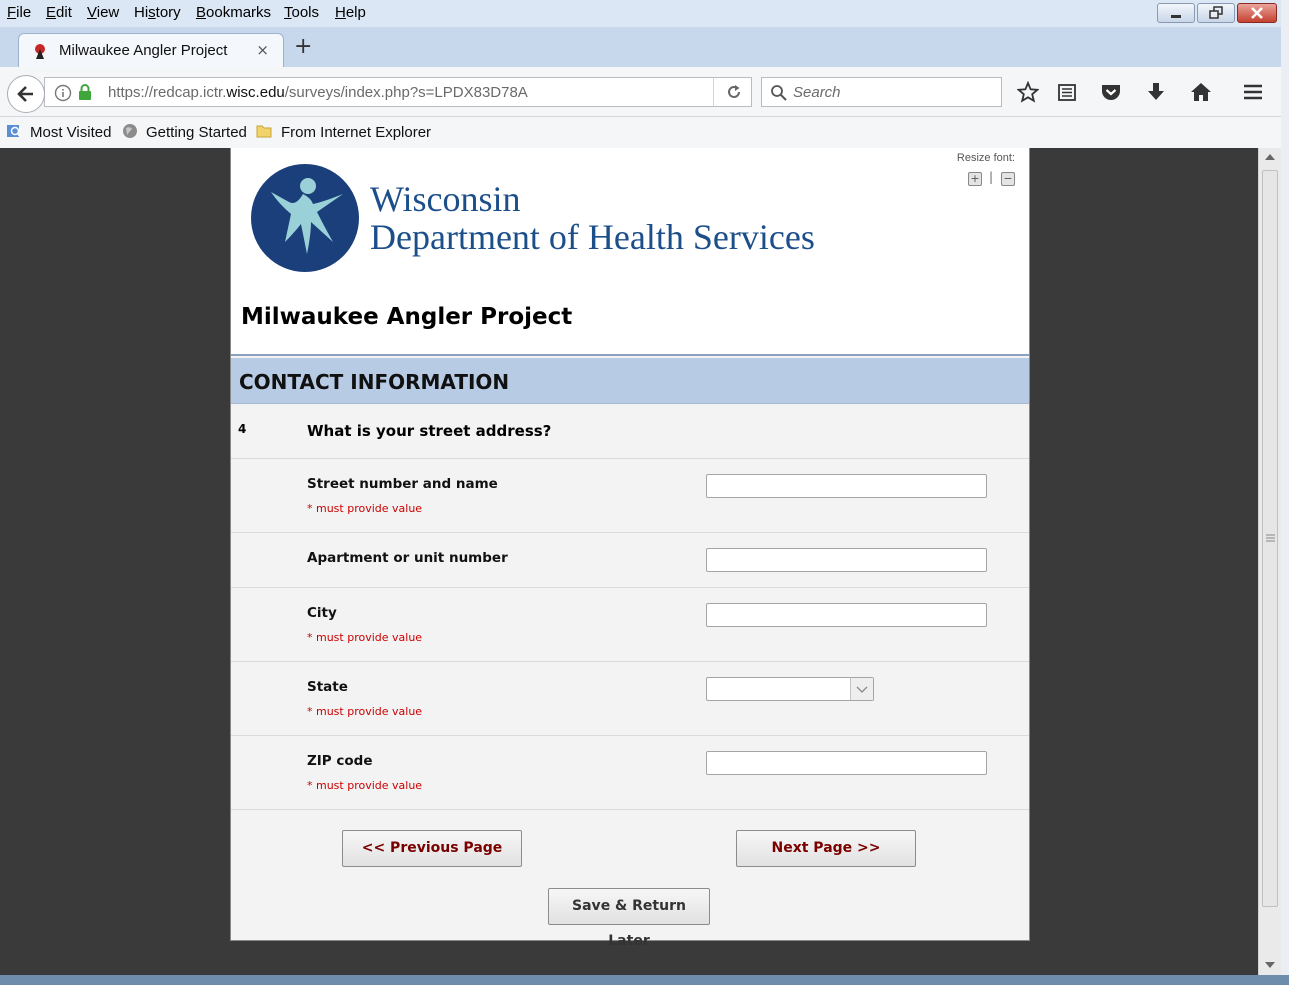  I want to click on restore-icon, so click(1216, 12).